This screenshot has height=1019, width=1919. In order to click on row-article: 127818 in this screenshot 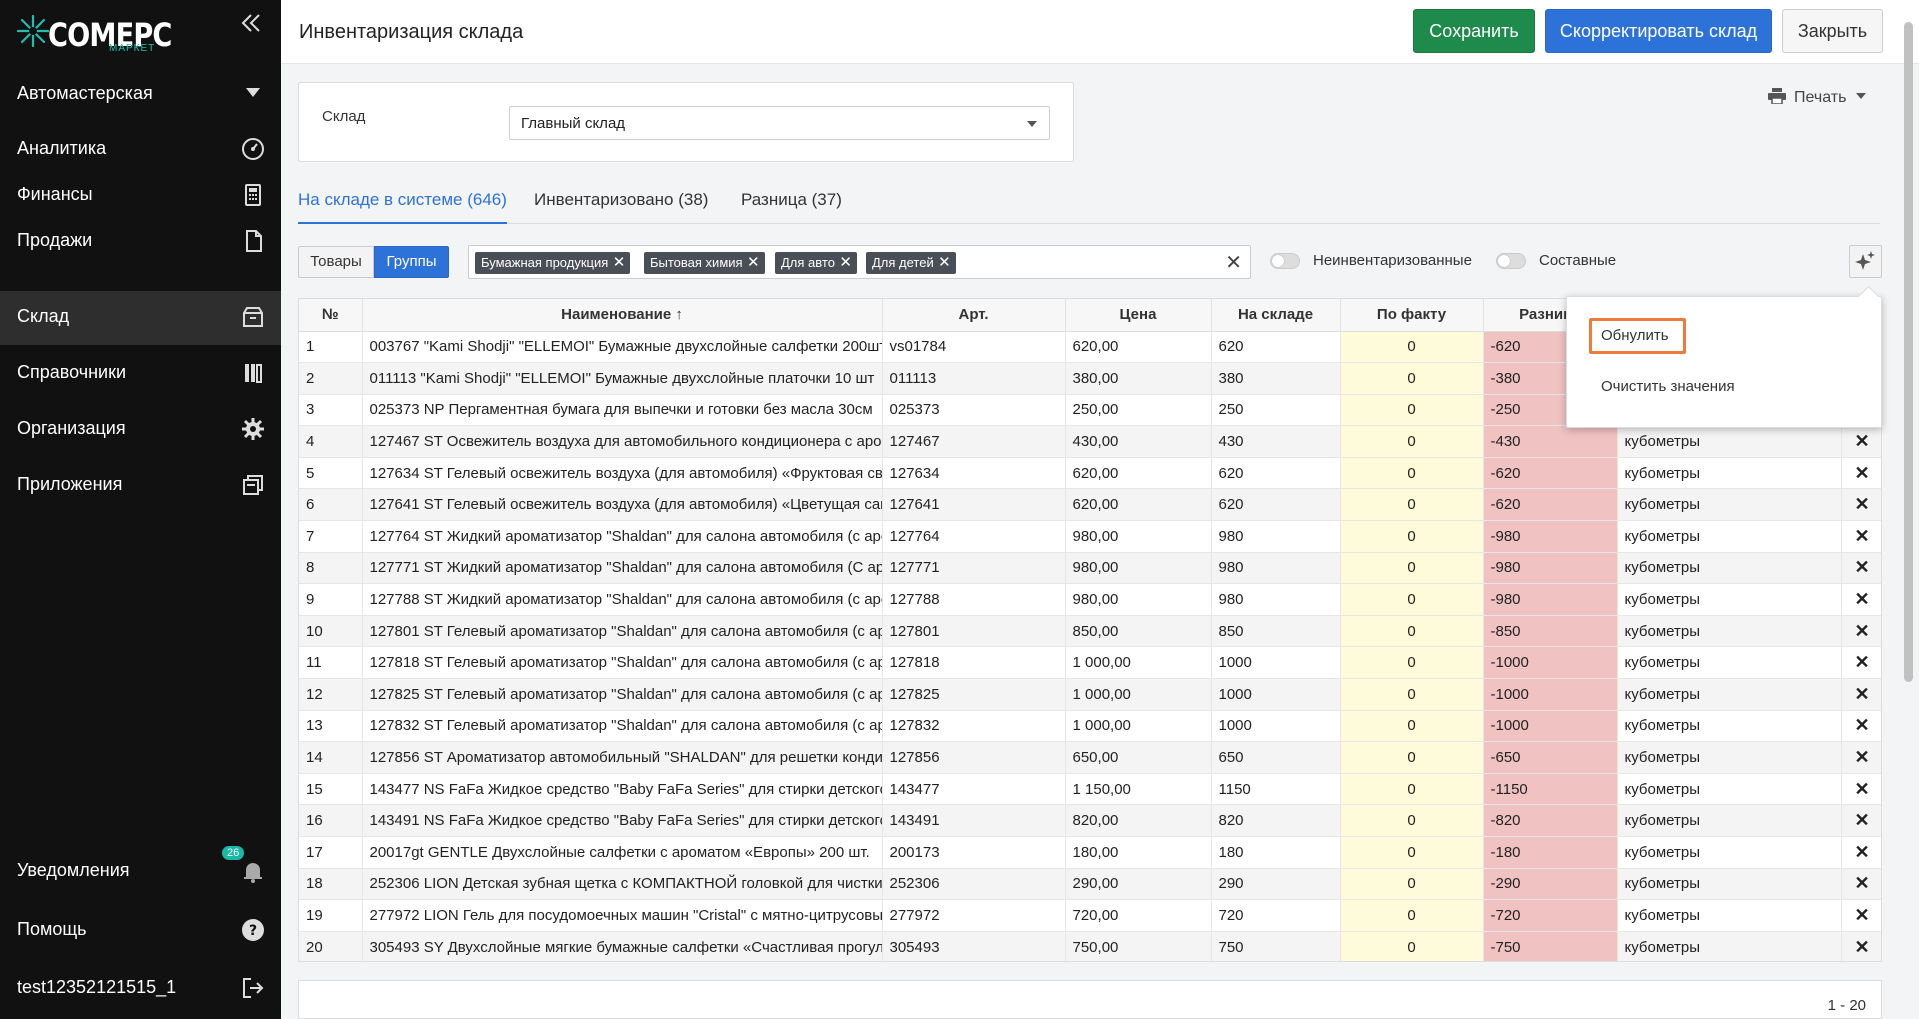, I will do `click(974, 663)`.